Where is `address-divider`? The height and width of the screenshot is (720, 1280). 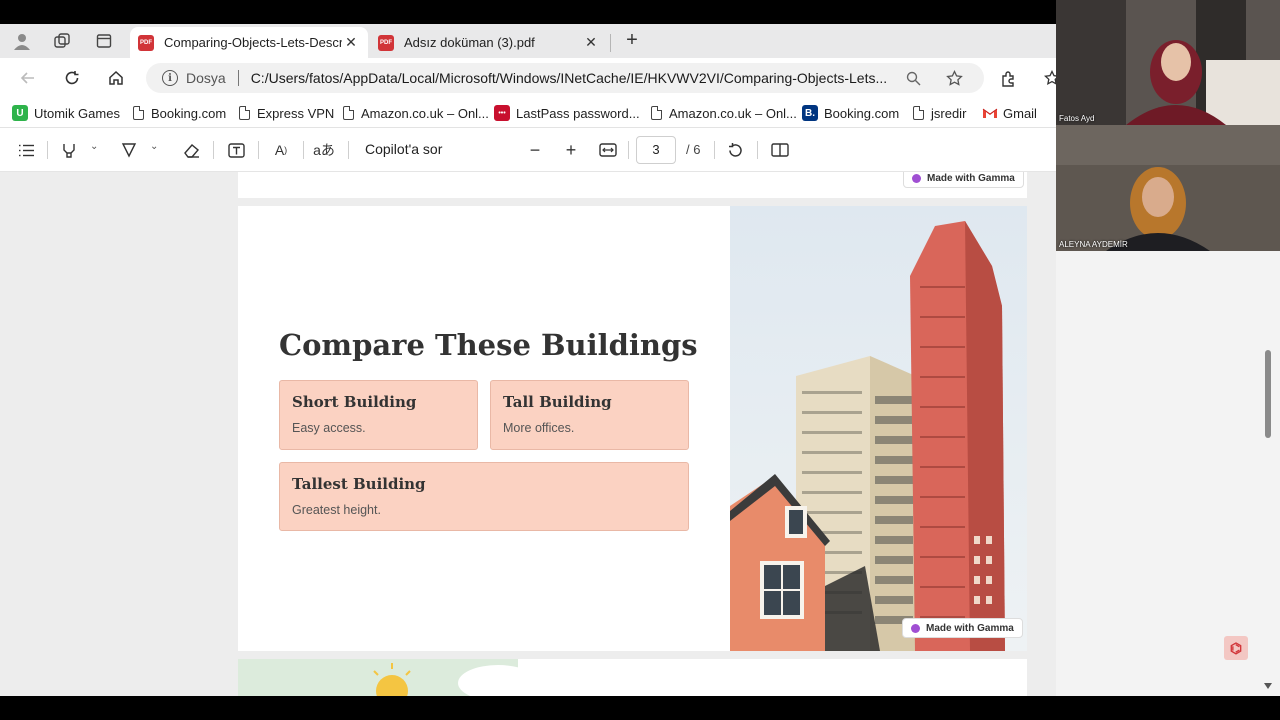 address-divider is located at coordinates (238, 78).